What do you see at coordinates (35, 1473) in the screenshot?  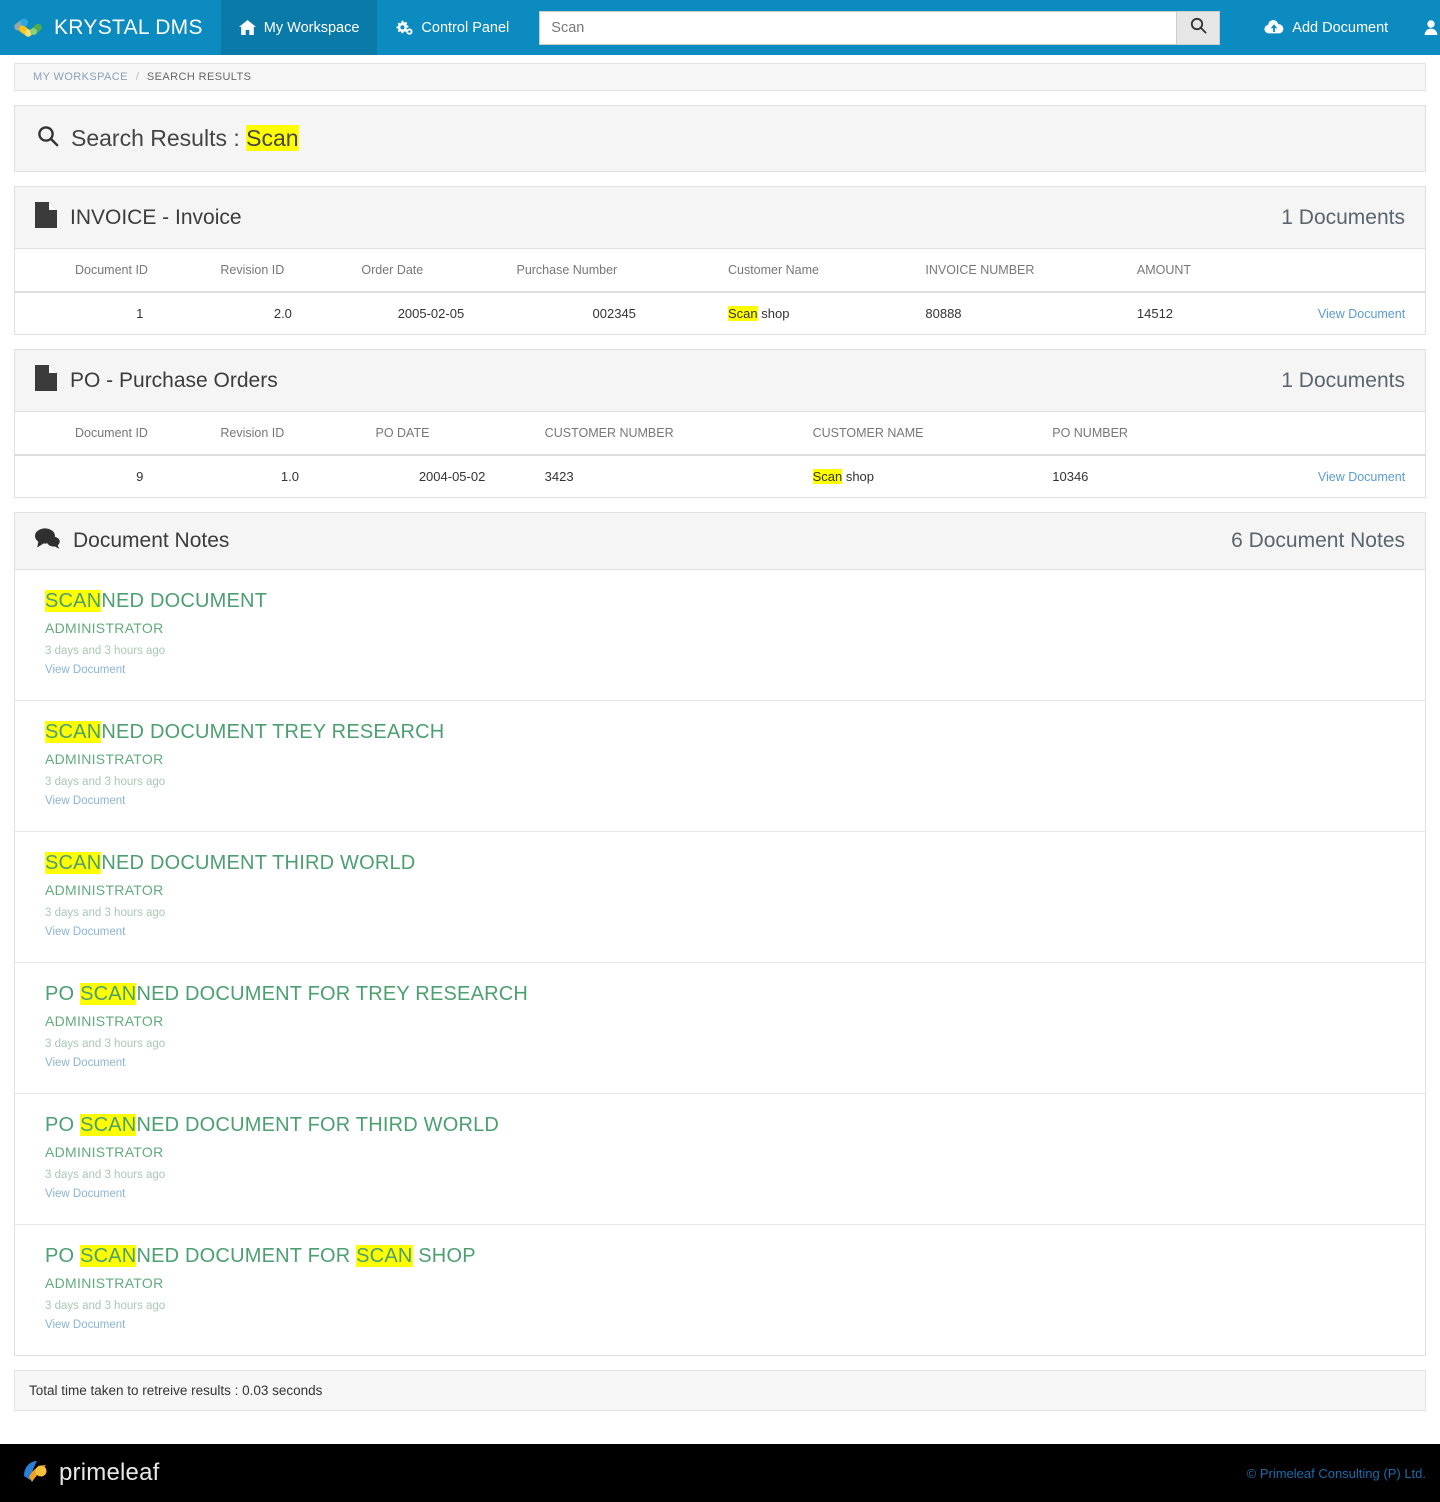 I see `primeleaf-logo-icon` at bounding box center [35, 1473].